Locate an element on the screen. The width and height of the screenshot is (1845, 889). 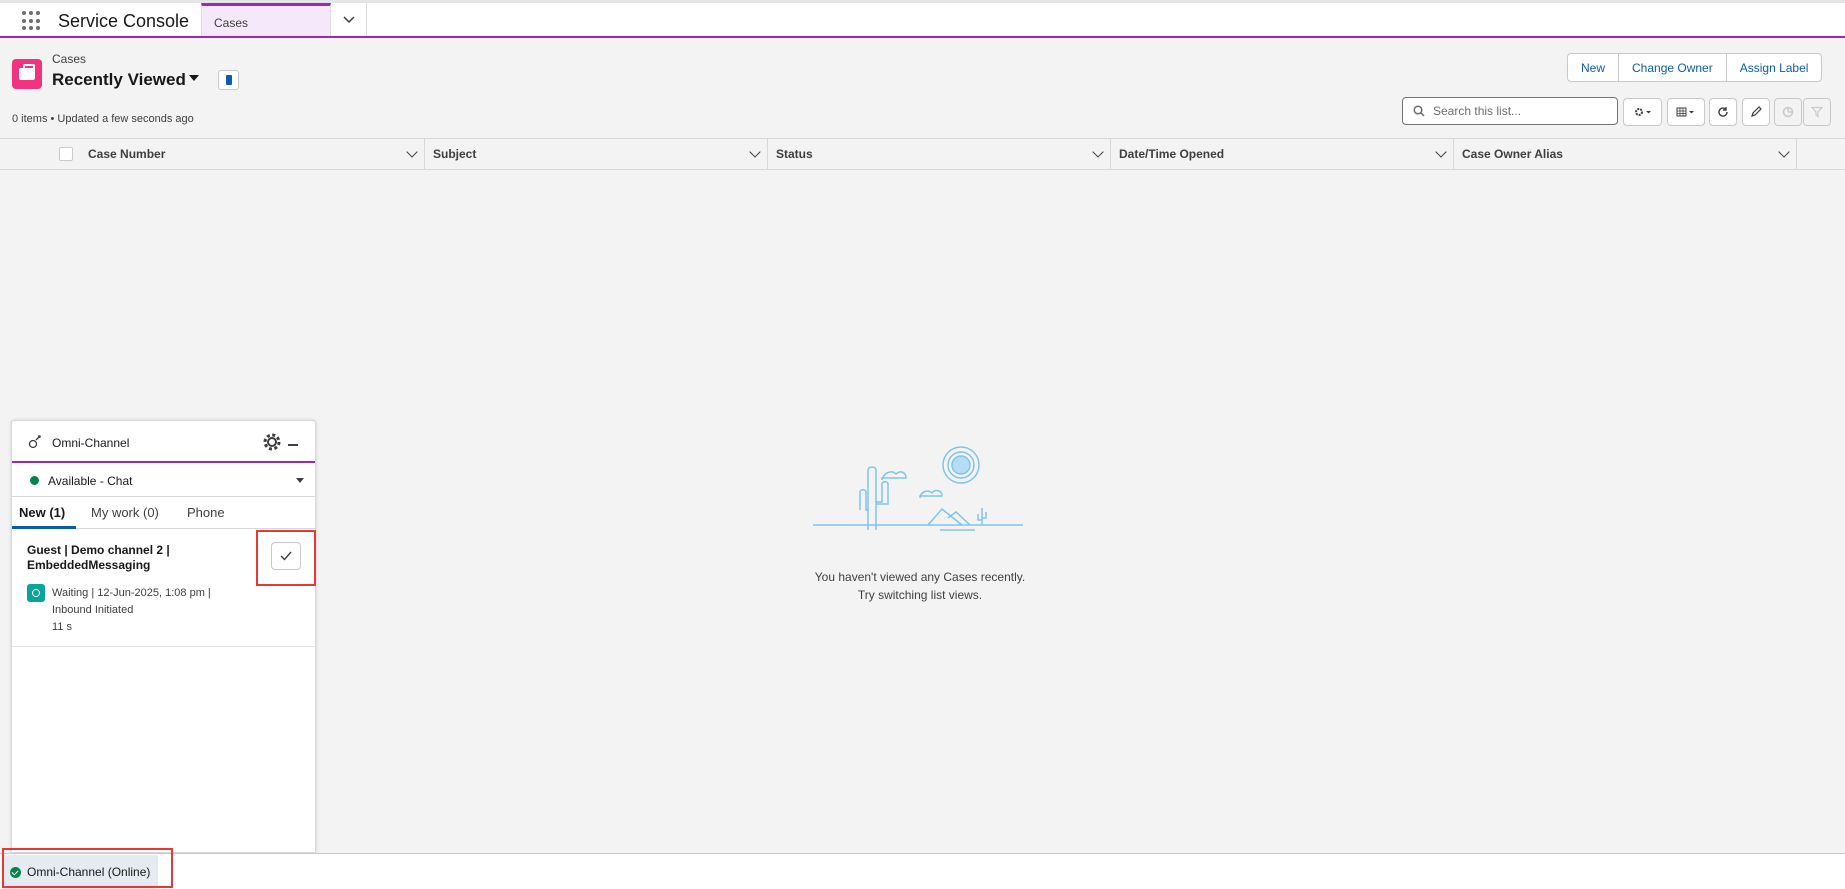
object-label: Cases is located at coordinates (69, 59).